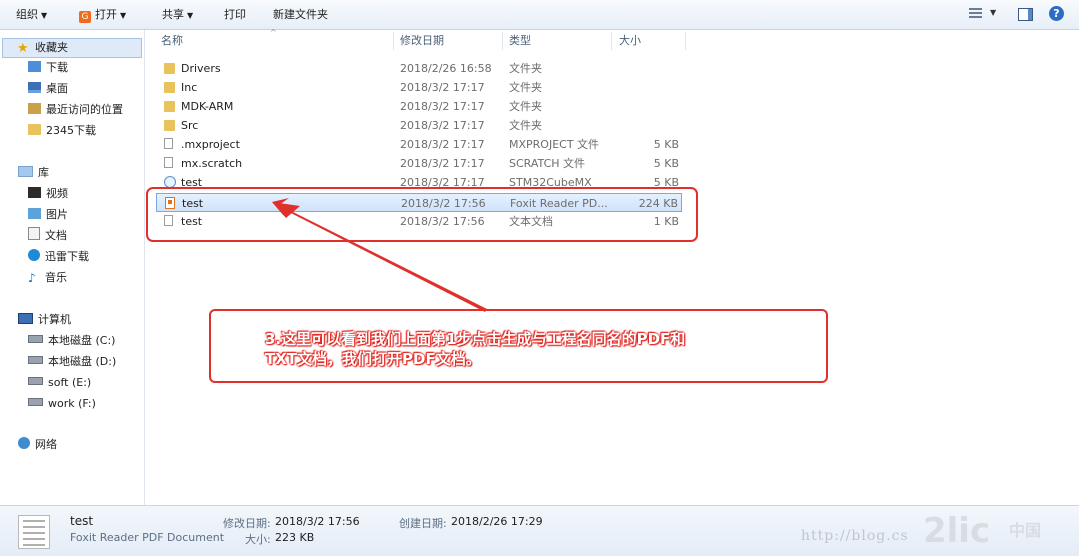 This screenshot has width=1079, height=556. What do you see at coordinates (56, 277) in the screenshot?
I see `nav-music-label: 音乐` at bounding box center [56, 277].